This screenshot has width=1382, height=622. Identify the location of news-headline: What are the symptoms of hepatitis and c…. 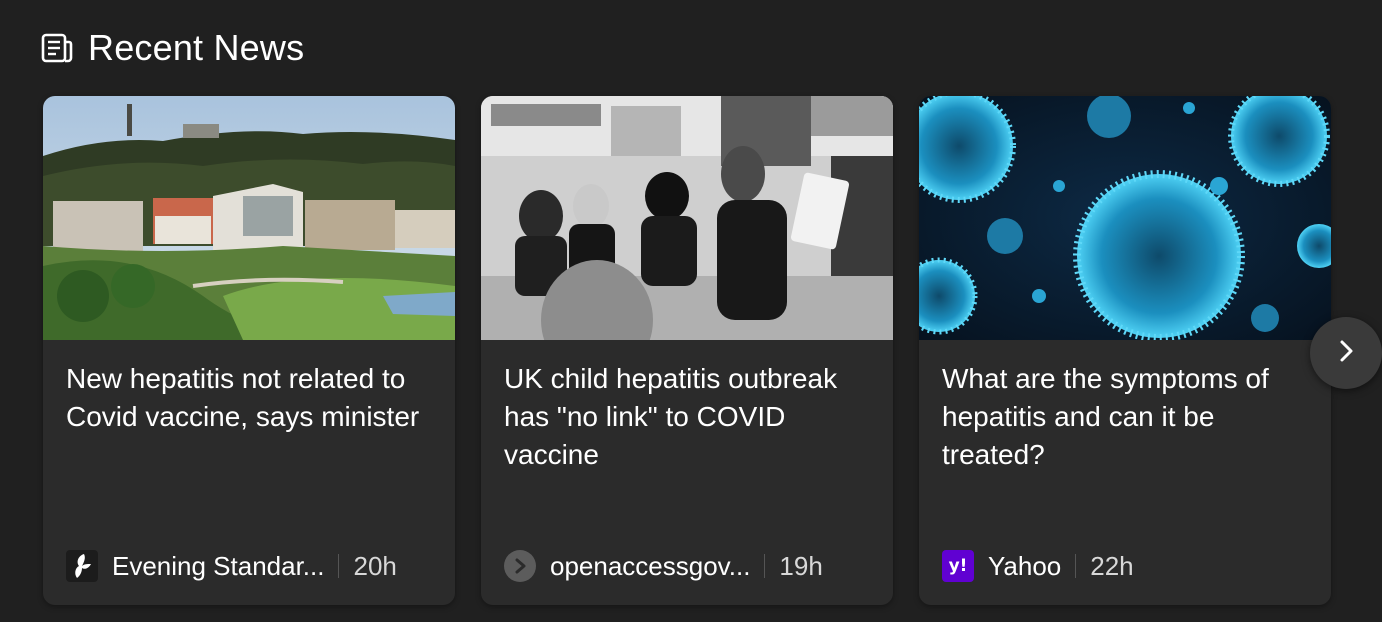
(1125, 417).